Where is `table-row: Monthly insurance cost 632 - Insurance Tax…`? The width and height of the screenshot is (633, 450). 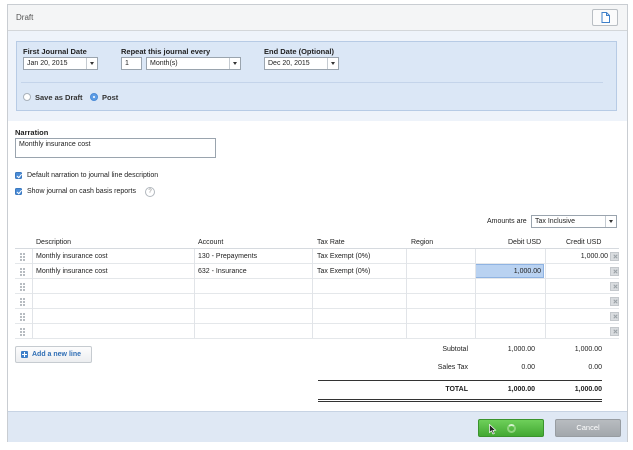 table-row: Monthly insurance cost 632 - Insurance Tax… is located at coordinates (317, 271).